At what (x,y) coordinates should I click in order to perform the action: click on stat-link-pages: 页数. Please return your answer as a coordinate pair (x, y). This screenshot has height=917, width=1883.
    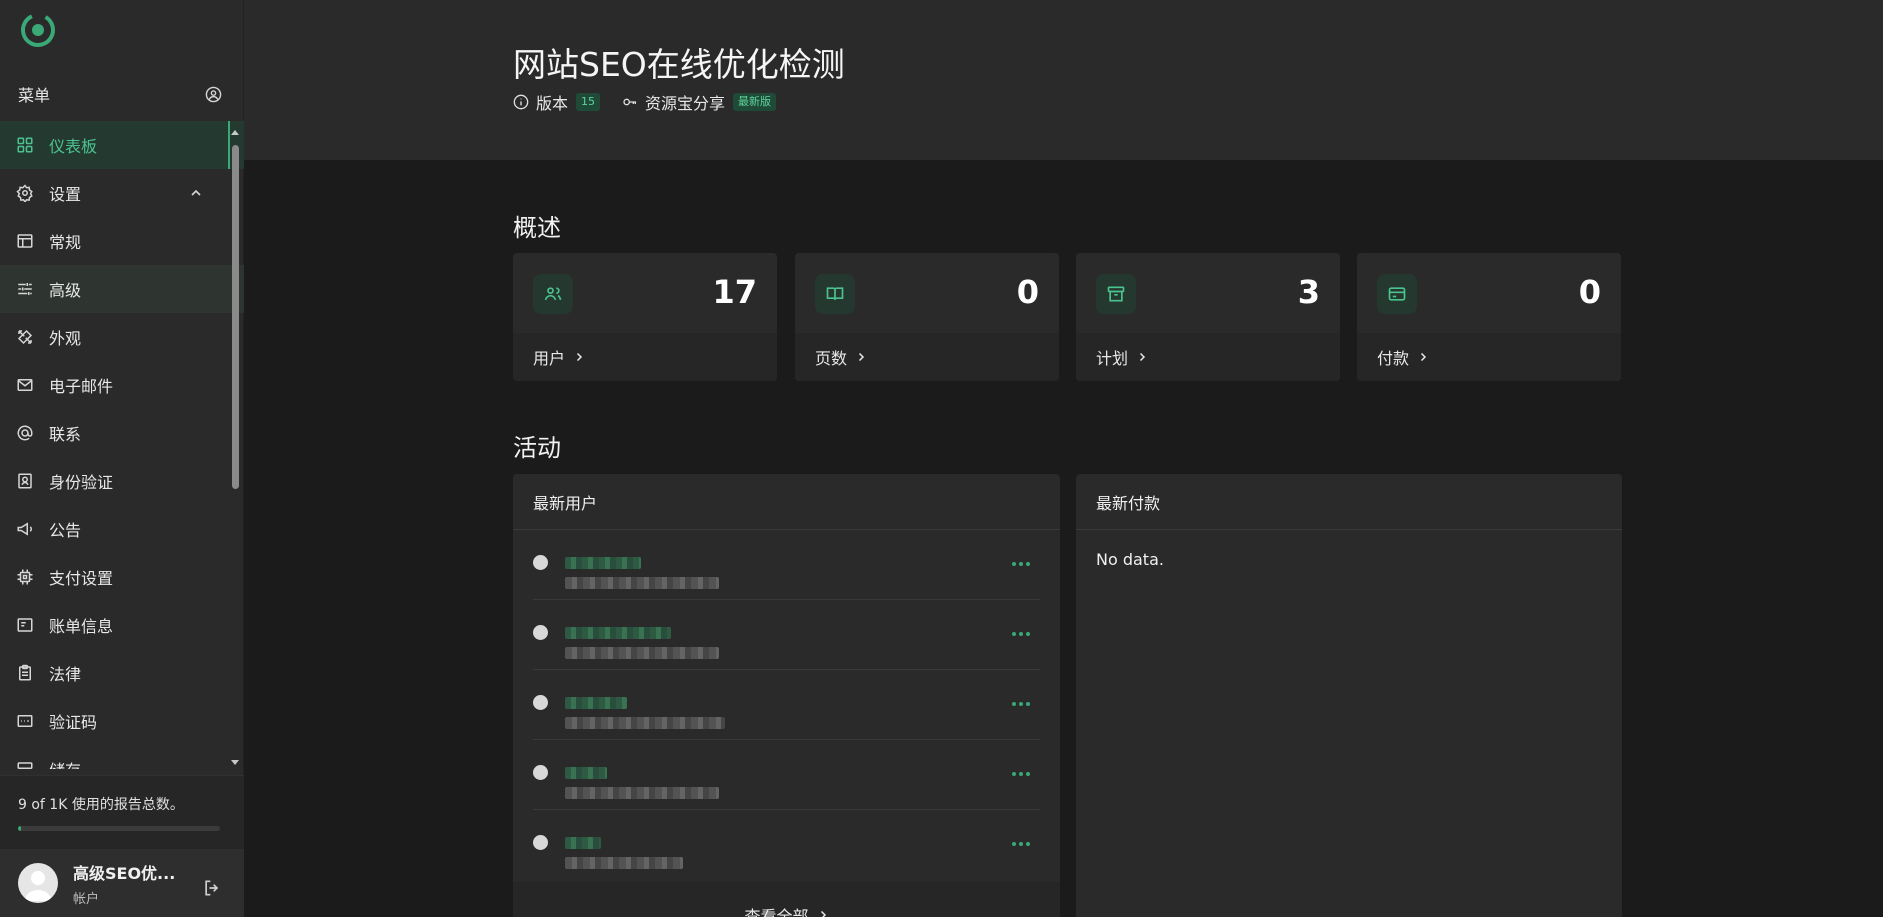
    Looking at the image, I should click on (927, 357).